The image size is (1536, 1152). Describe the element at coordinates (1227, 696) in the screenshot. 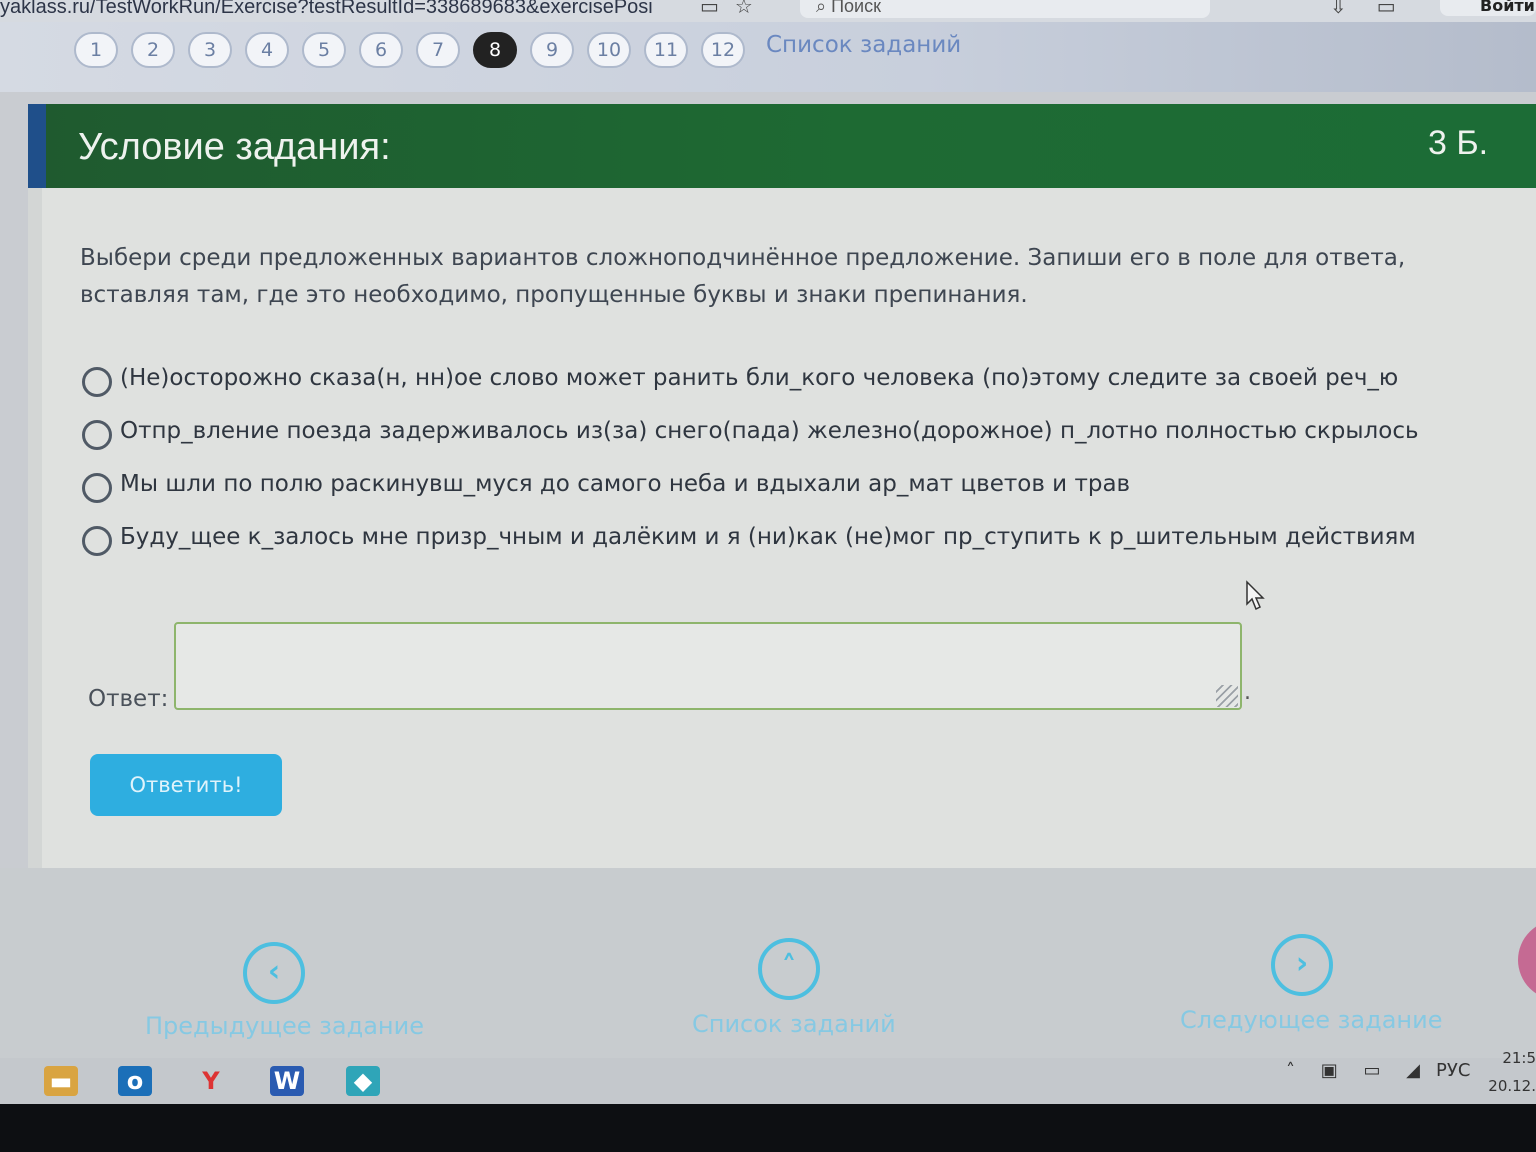

I see `resize-grip-icon` at that location.